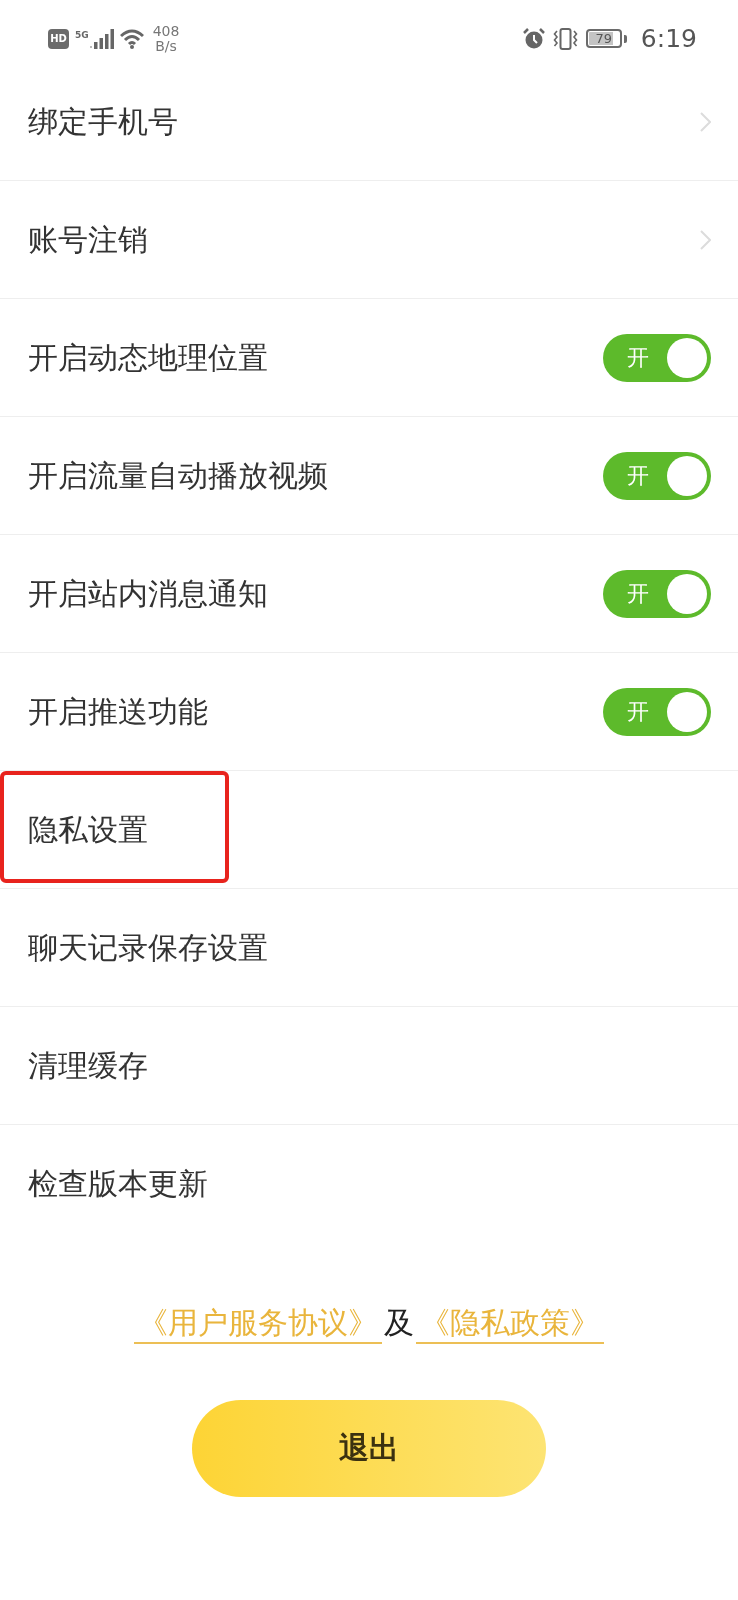 The width and height of the screenshot is (738, 1600). Describe the element at coordinates (565, 38) in the screenshot. I see `vibrate-icon` at that location.